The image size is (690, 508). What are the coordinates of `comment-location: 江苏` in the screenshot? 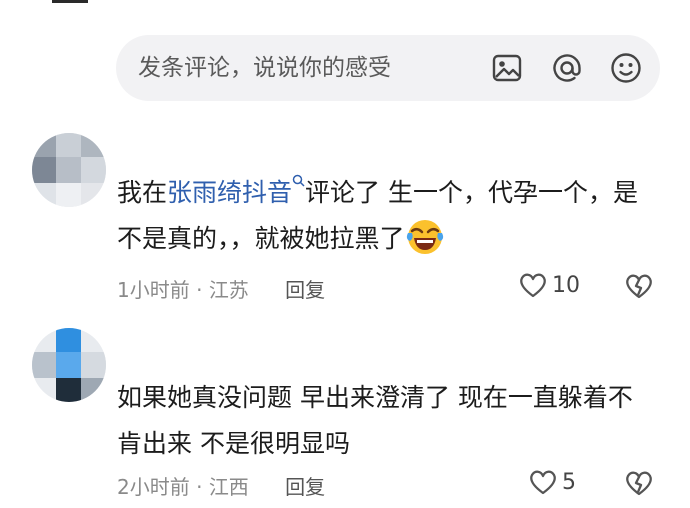 It's located at (228, 290).